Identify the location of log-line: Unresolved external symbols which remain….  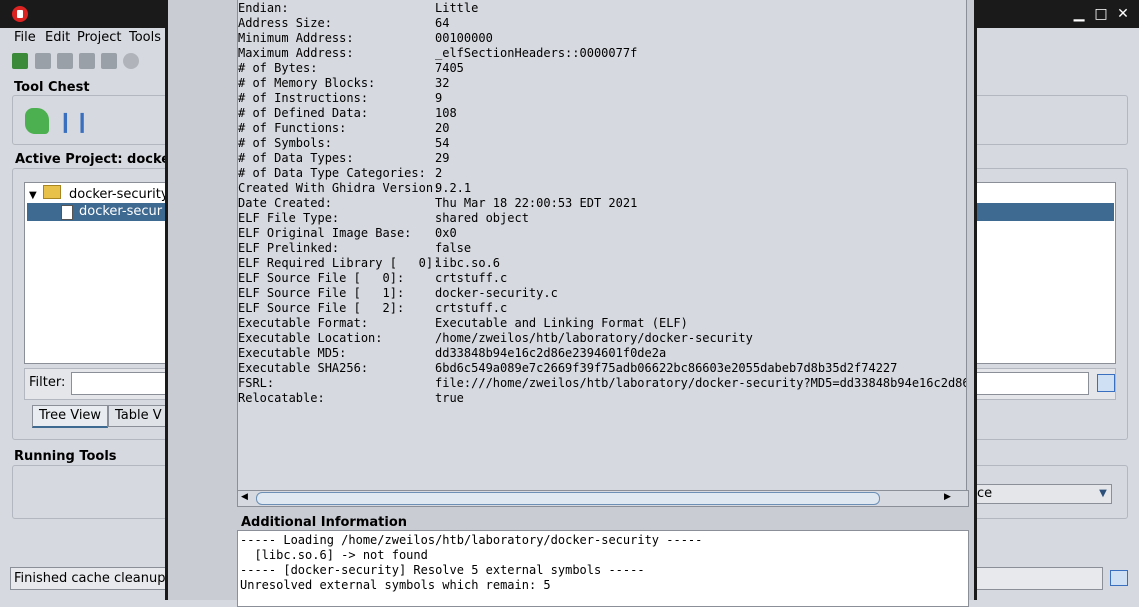
(395, 585).